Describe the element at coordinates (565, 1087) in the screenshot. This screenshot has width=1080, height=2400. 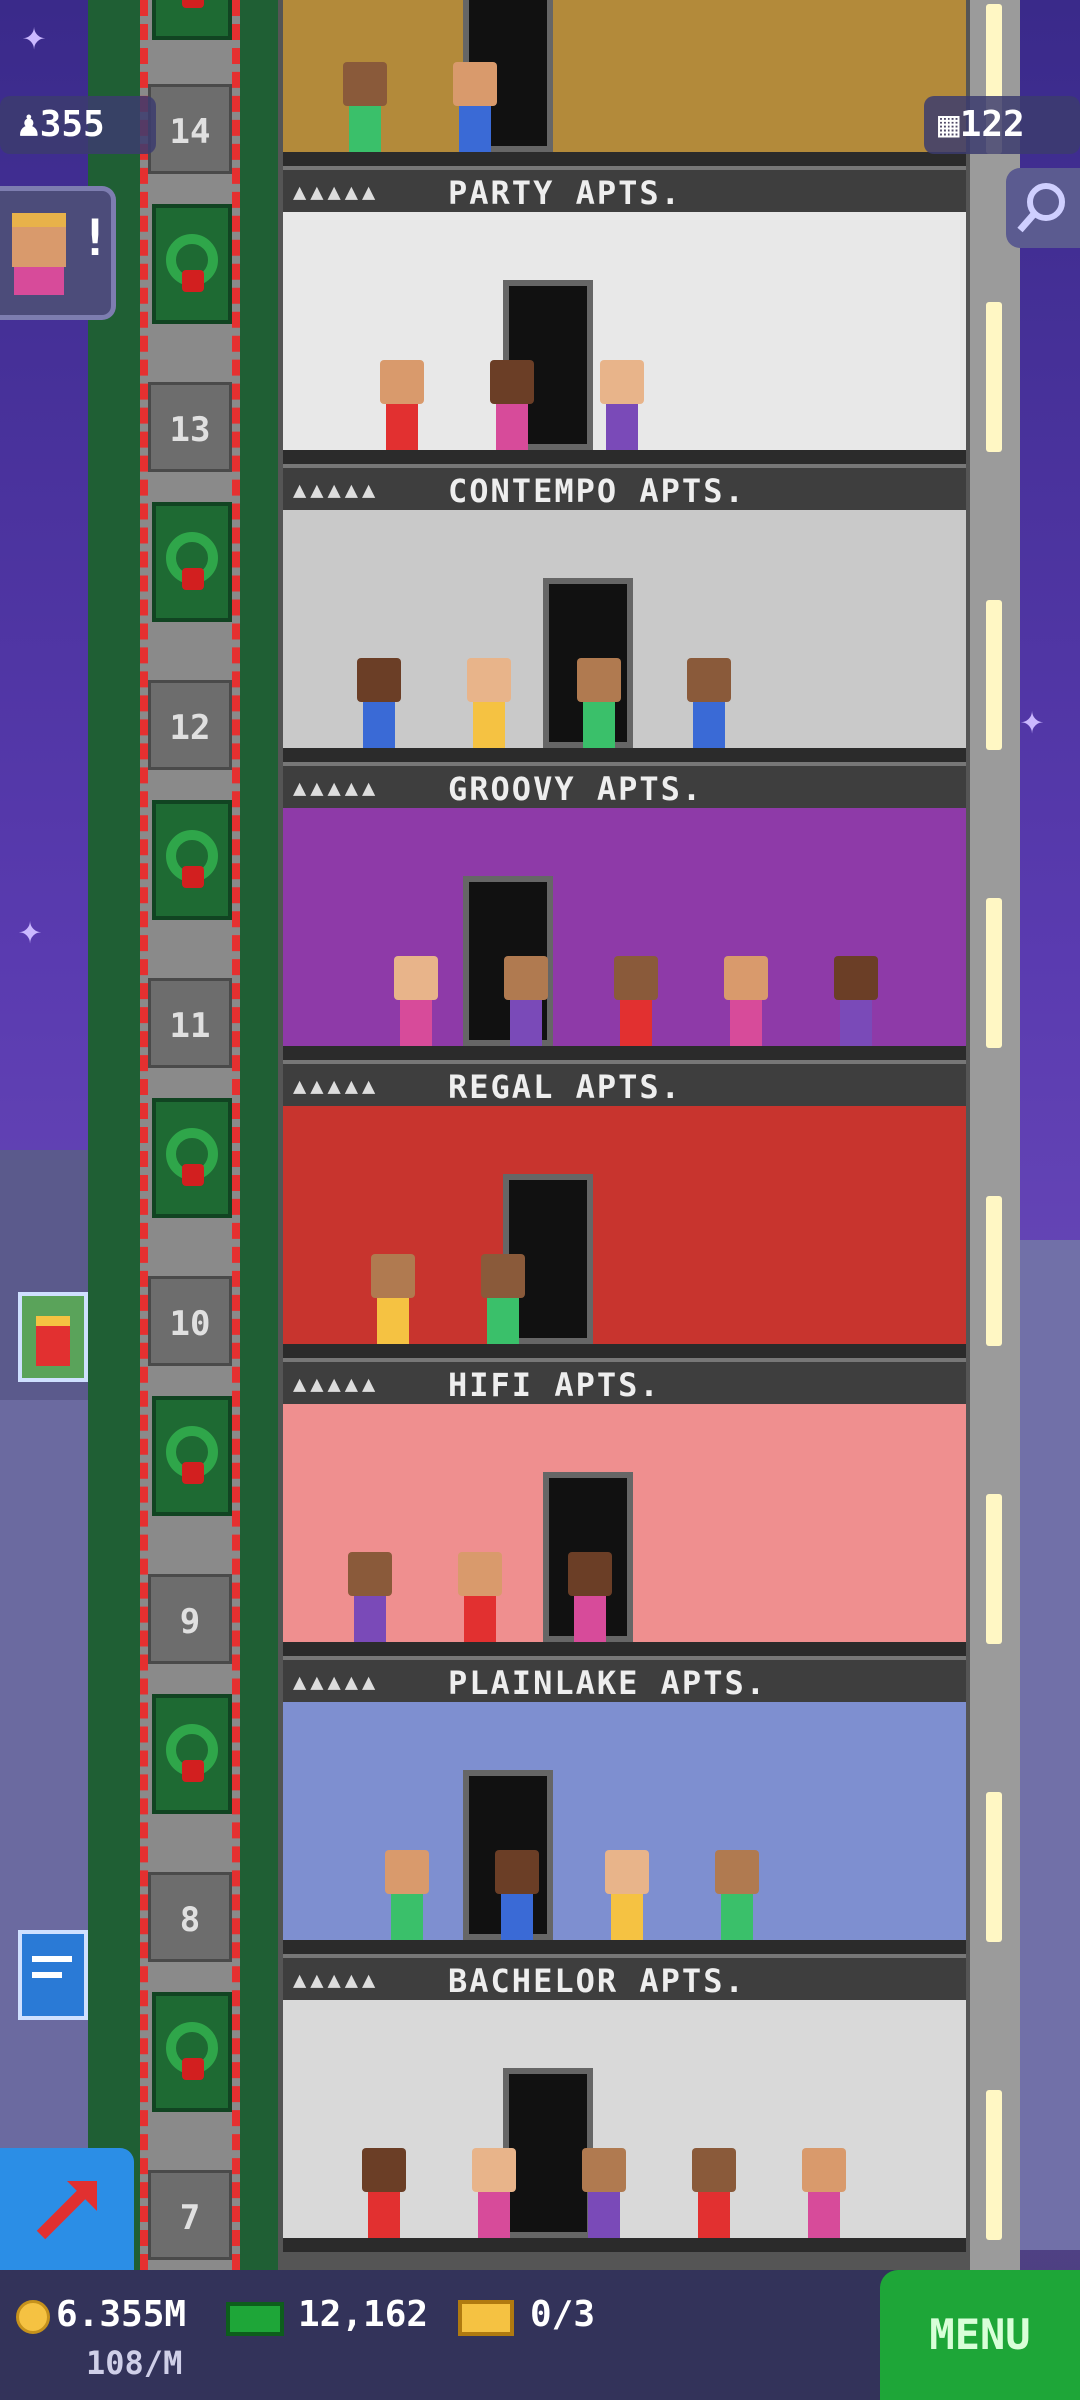
I see `floor-sign-label: REGAL APTS.` at that location.